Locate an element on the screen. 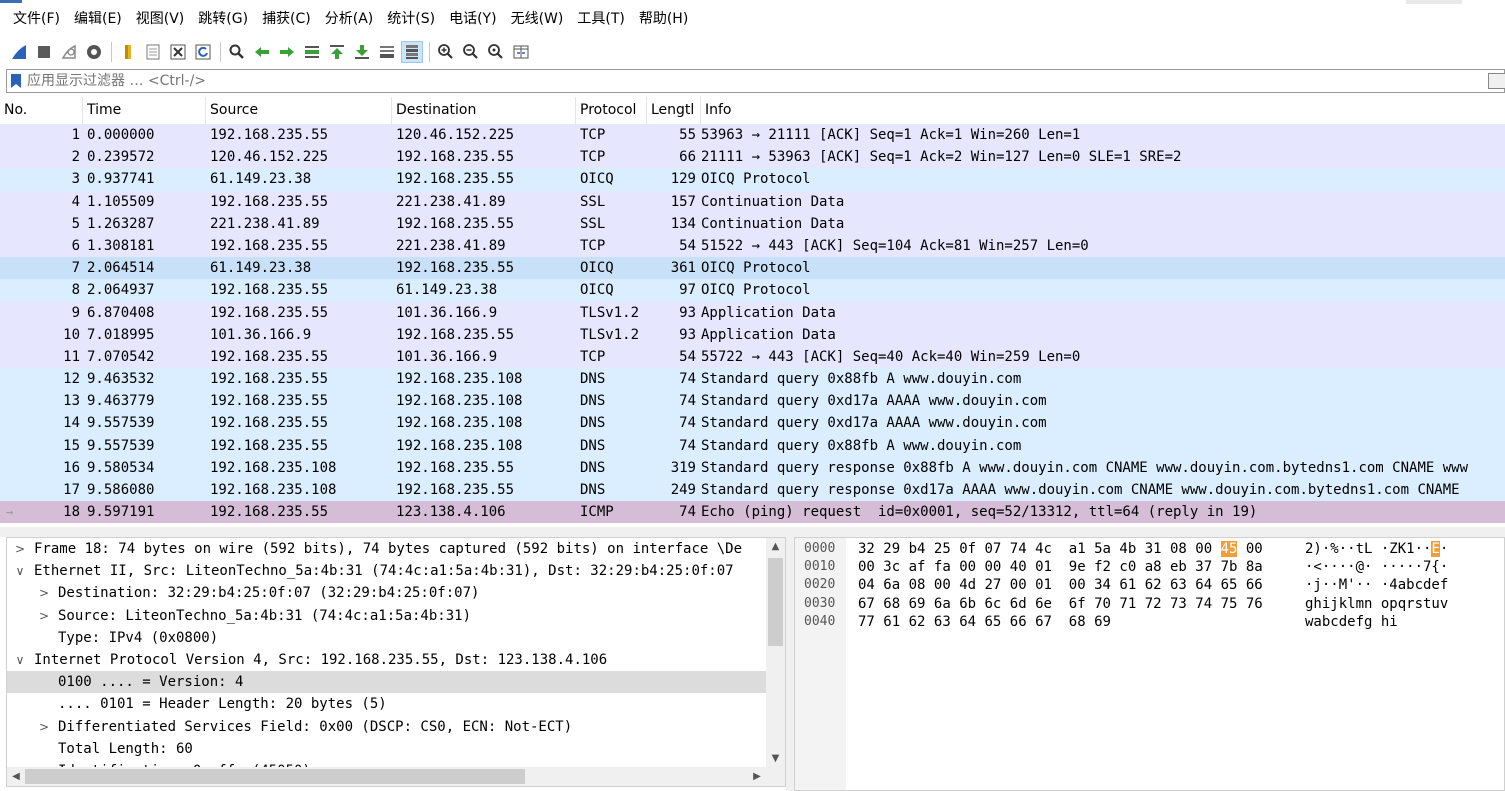  details-vertical-scrollbar: ▲ ▼ is located at coordinates (775, 653).